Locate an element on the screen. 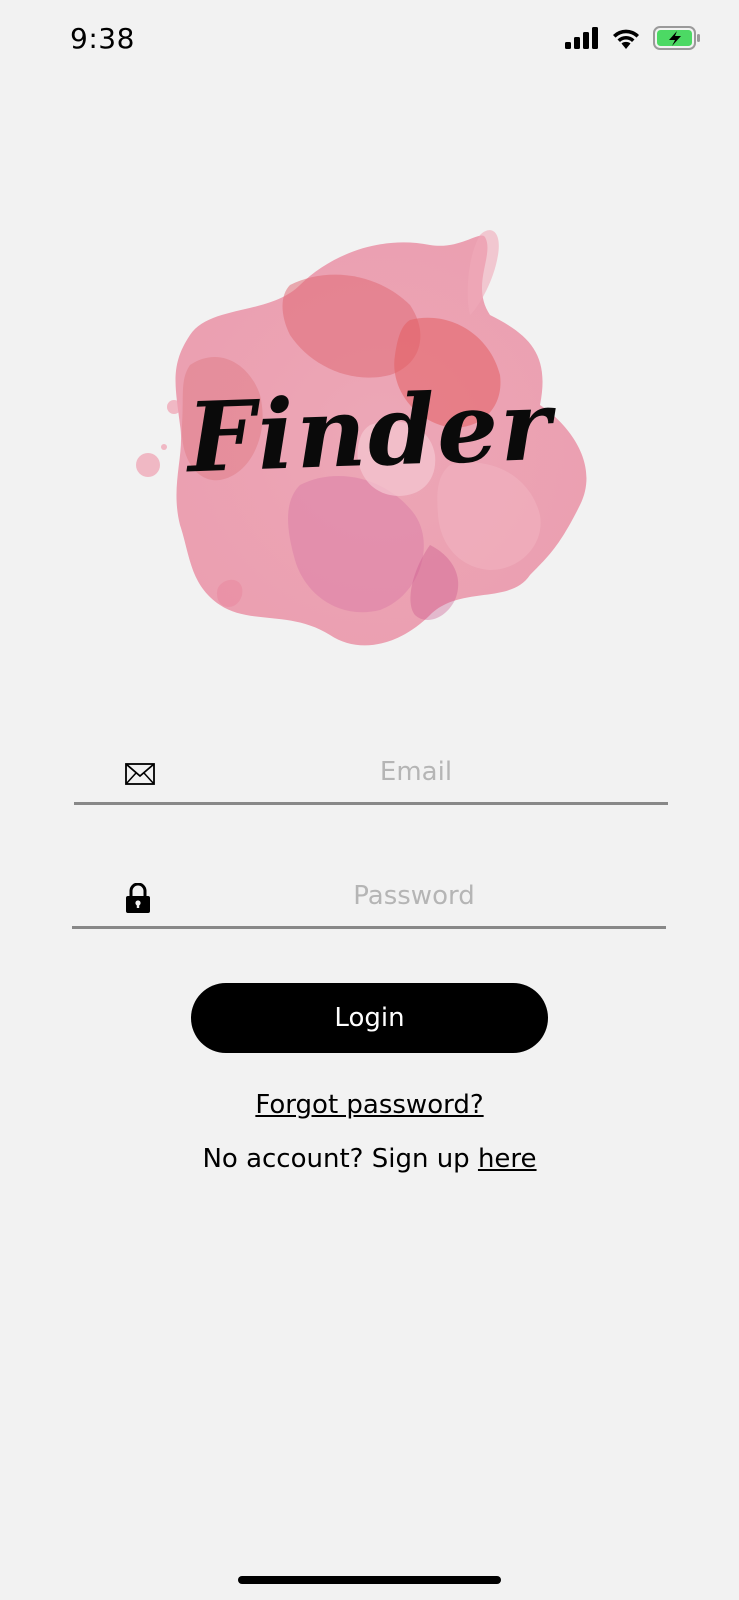 The height and width of the screenshot is (1600, 739). logo-text: Finder is located at coordinates (370, 431).